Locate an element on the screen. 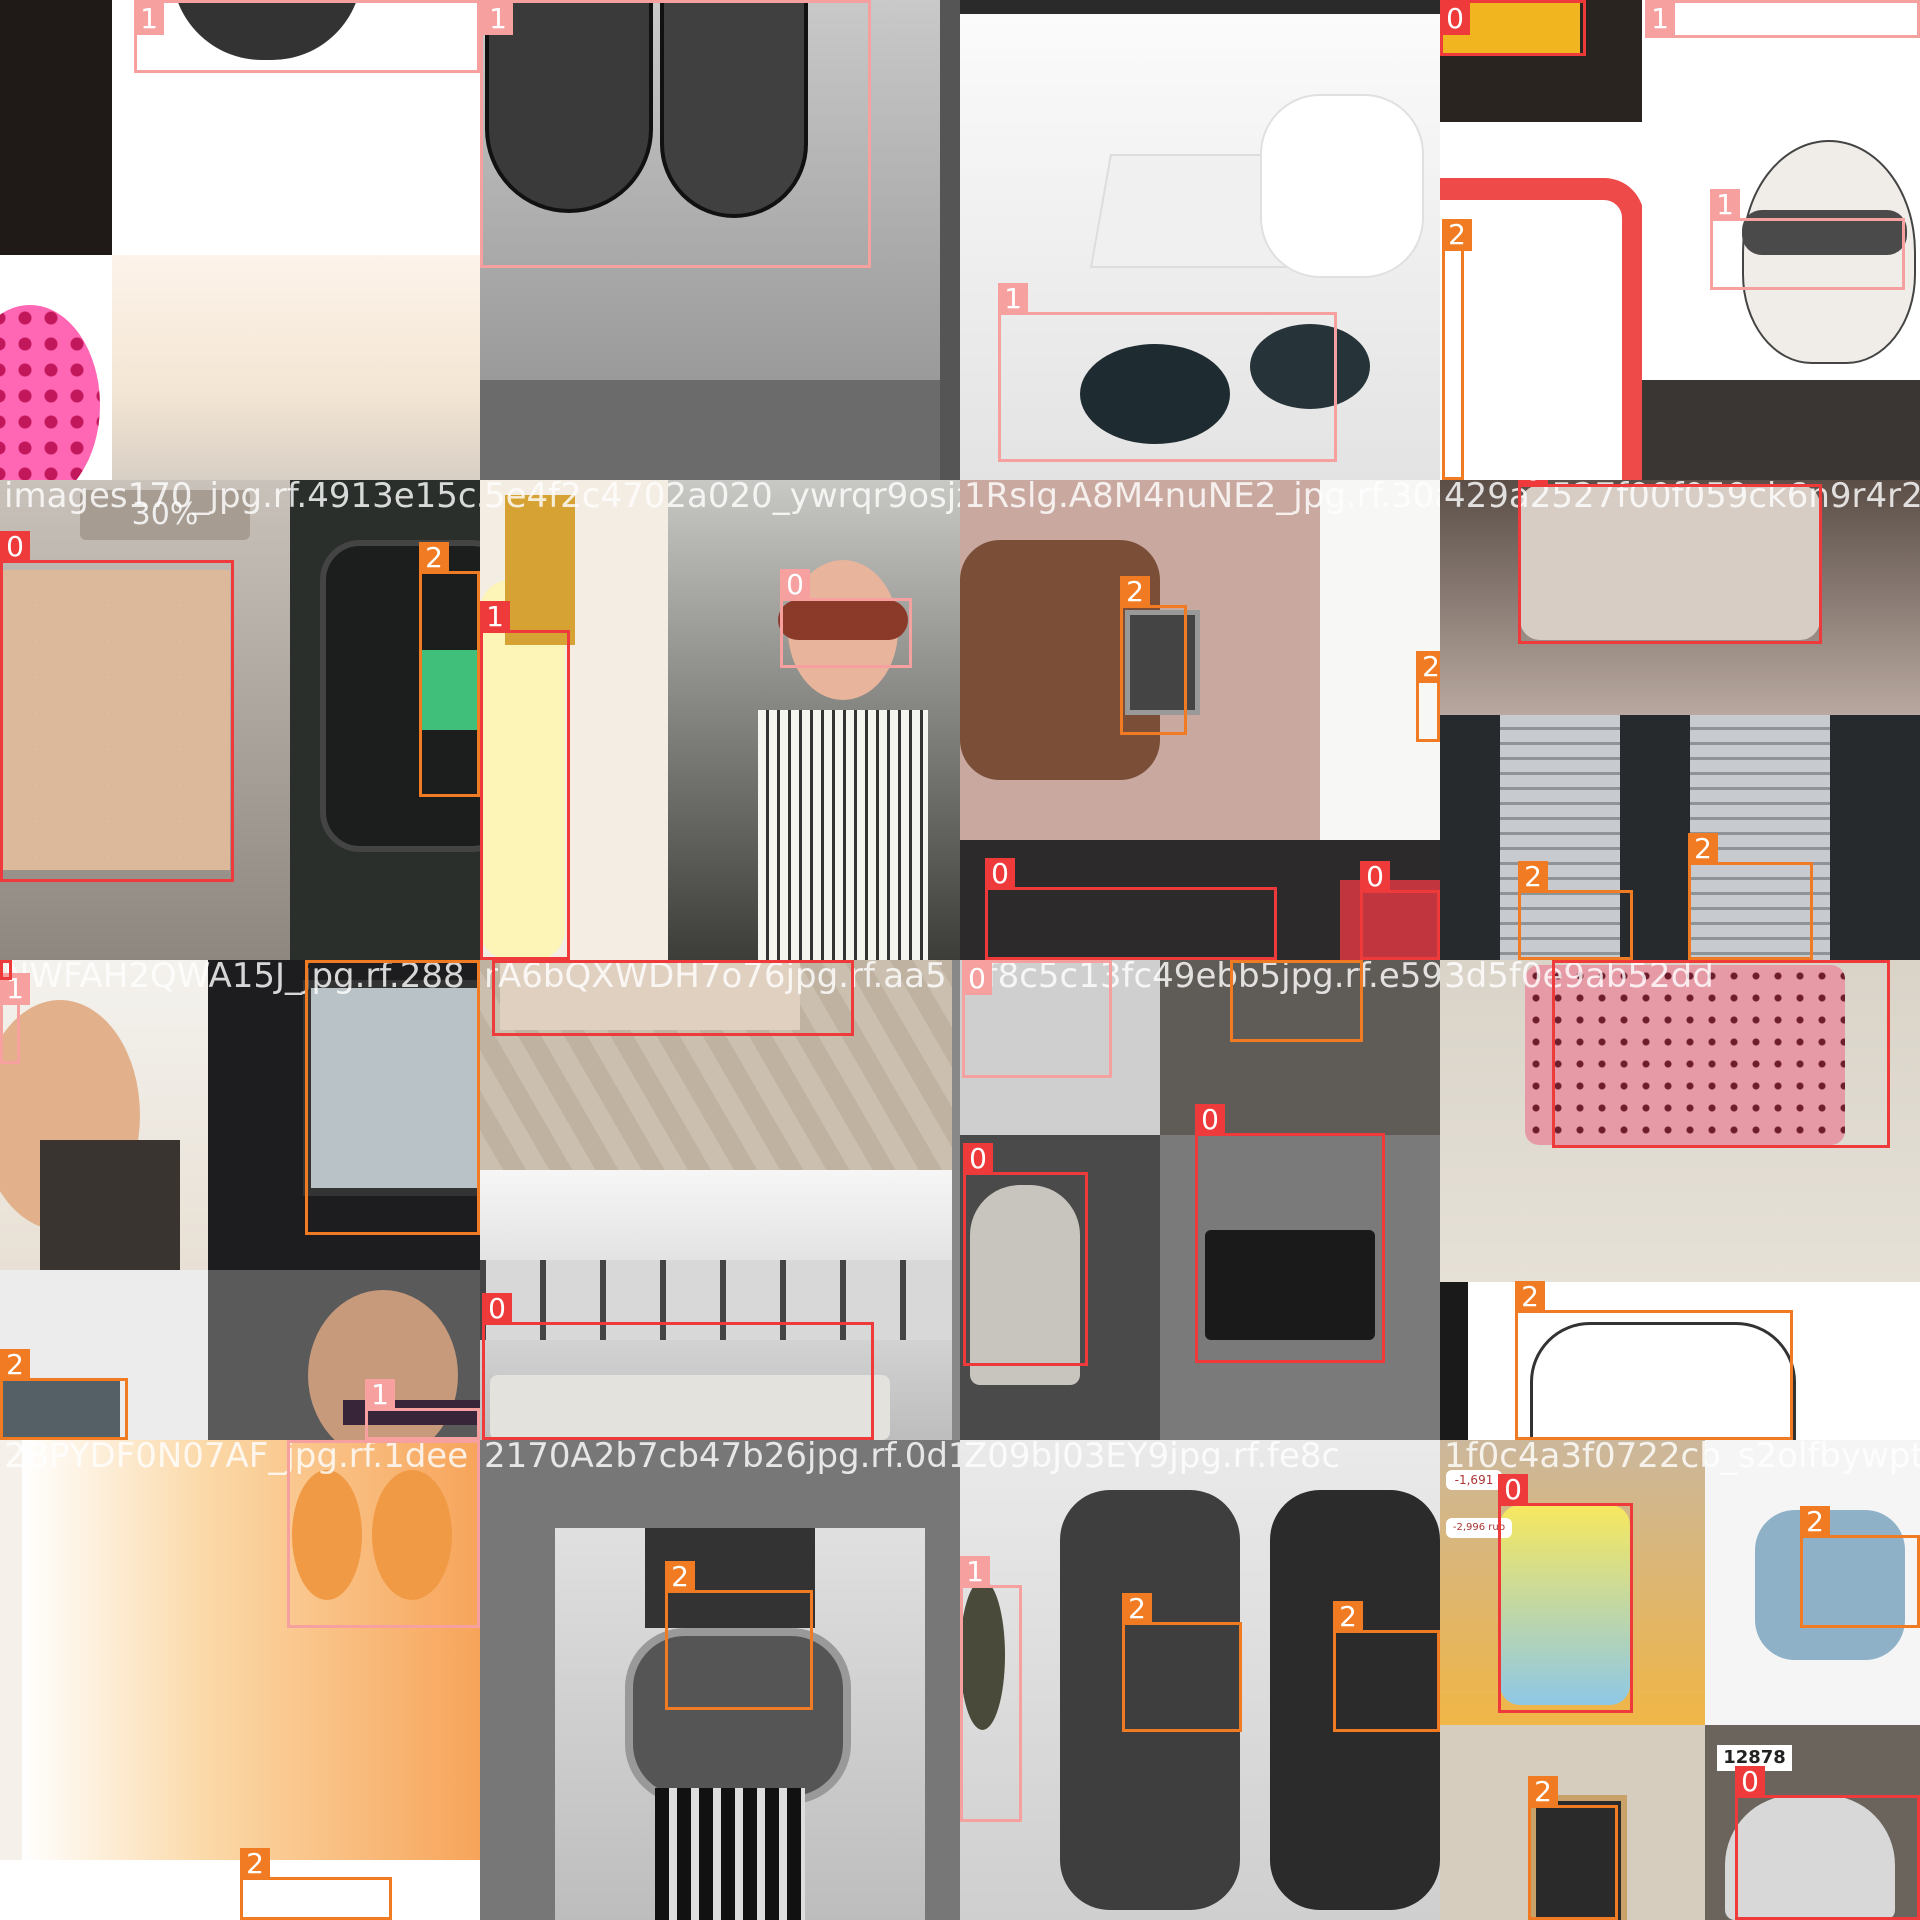 This screenshot has width=1920, height=1920. mosaic-tile-11: 7f8c5c13fc49ebb5jpg.rf.e594 0 2 0 0 is located at coordinates (1200, 1200).